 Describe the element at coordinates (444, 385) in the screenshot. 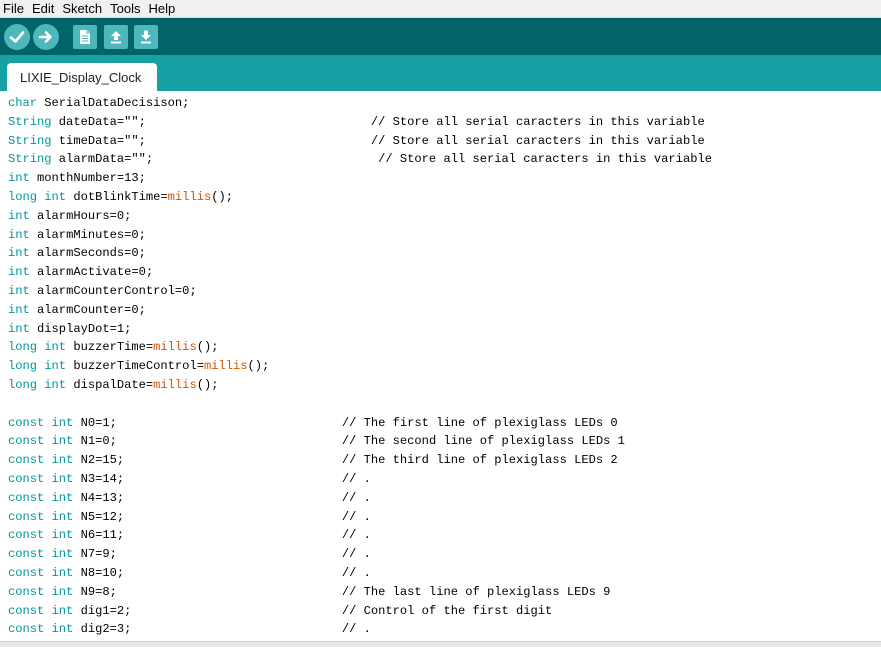

I see `code-line: long int dispalDate=millis();` at that location.